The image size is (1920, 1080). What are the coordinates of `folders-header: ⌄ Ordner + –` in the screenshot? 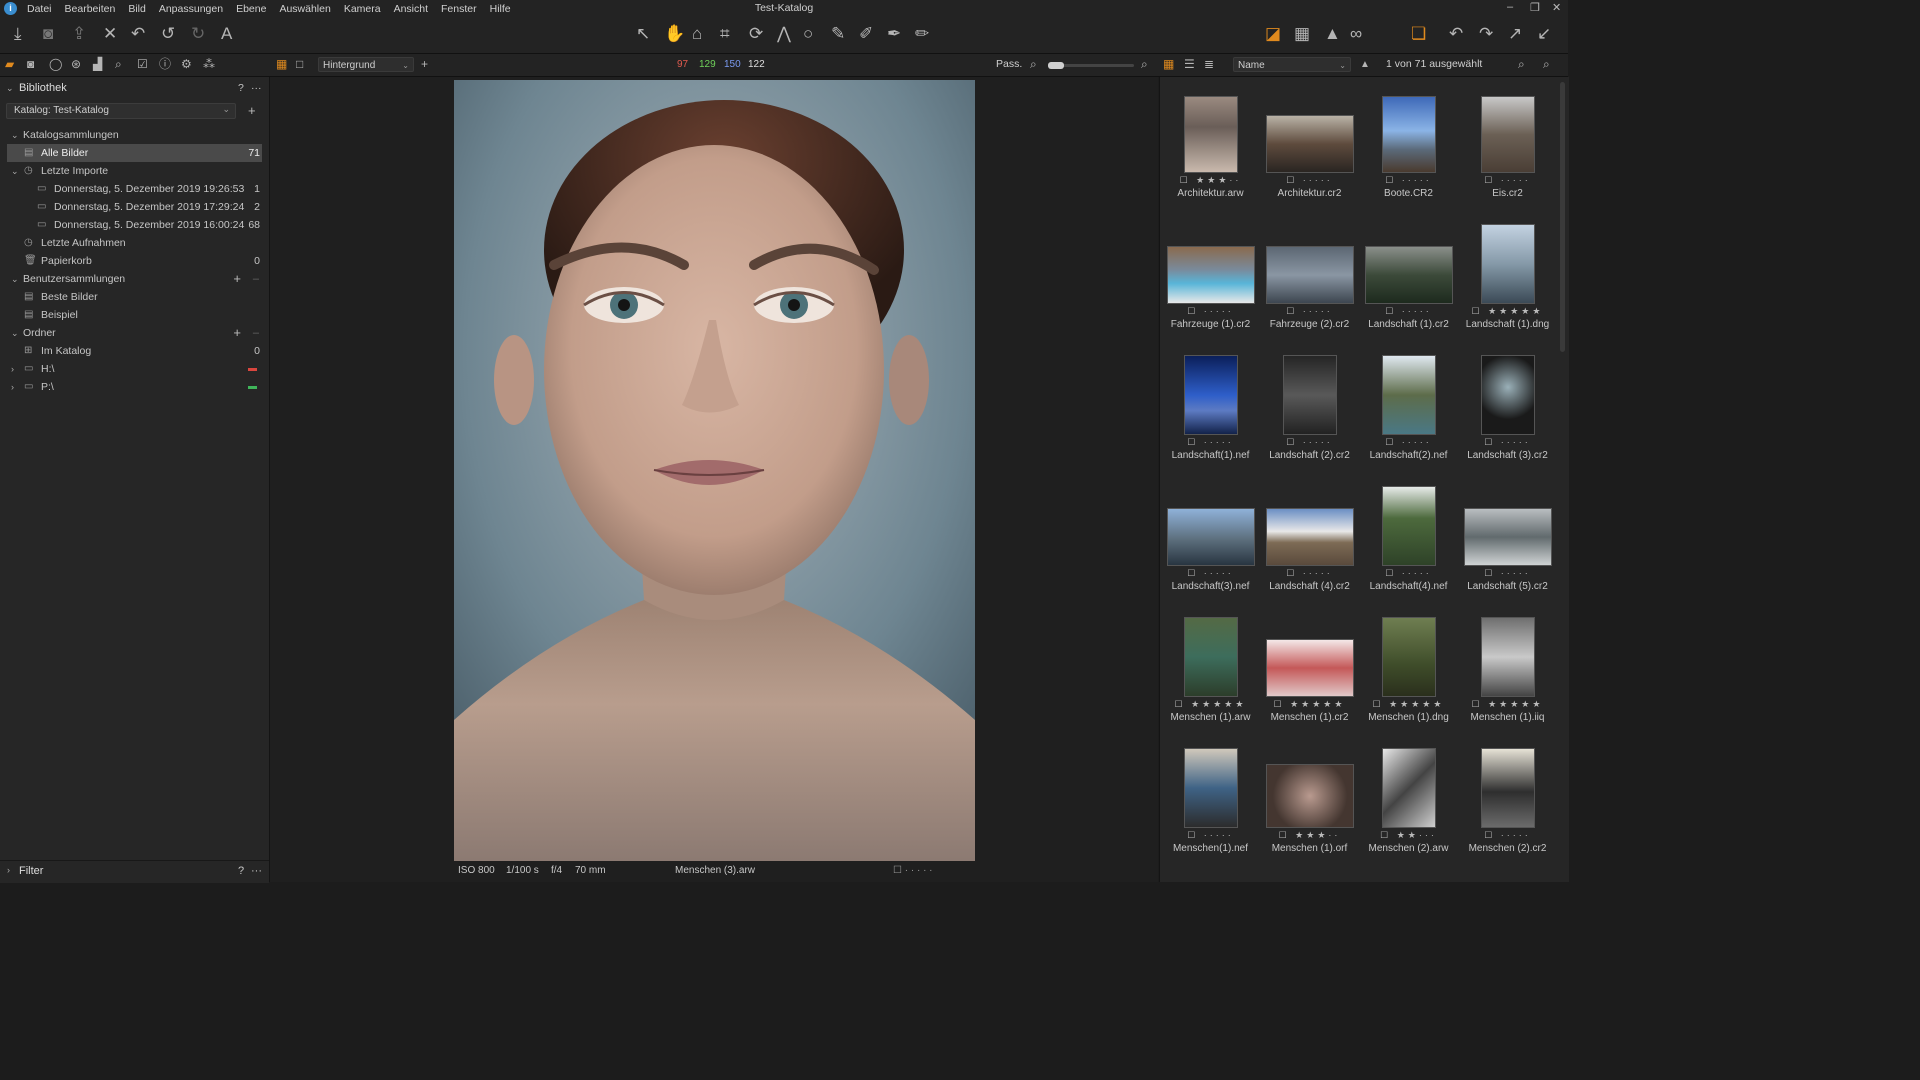 It's located at (134, 333).